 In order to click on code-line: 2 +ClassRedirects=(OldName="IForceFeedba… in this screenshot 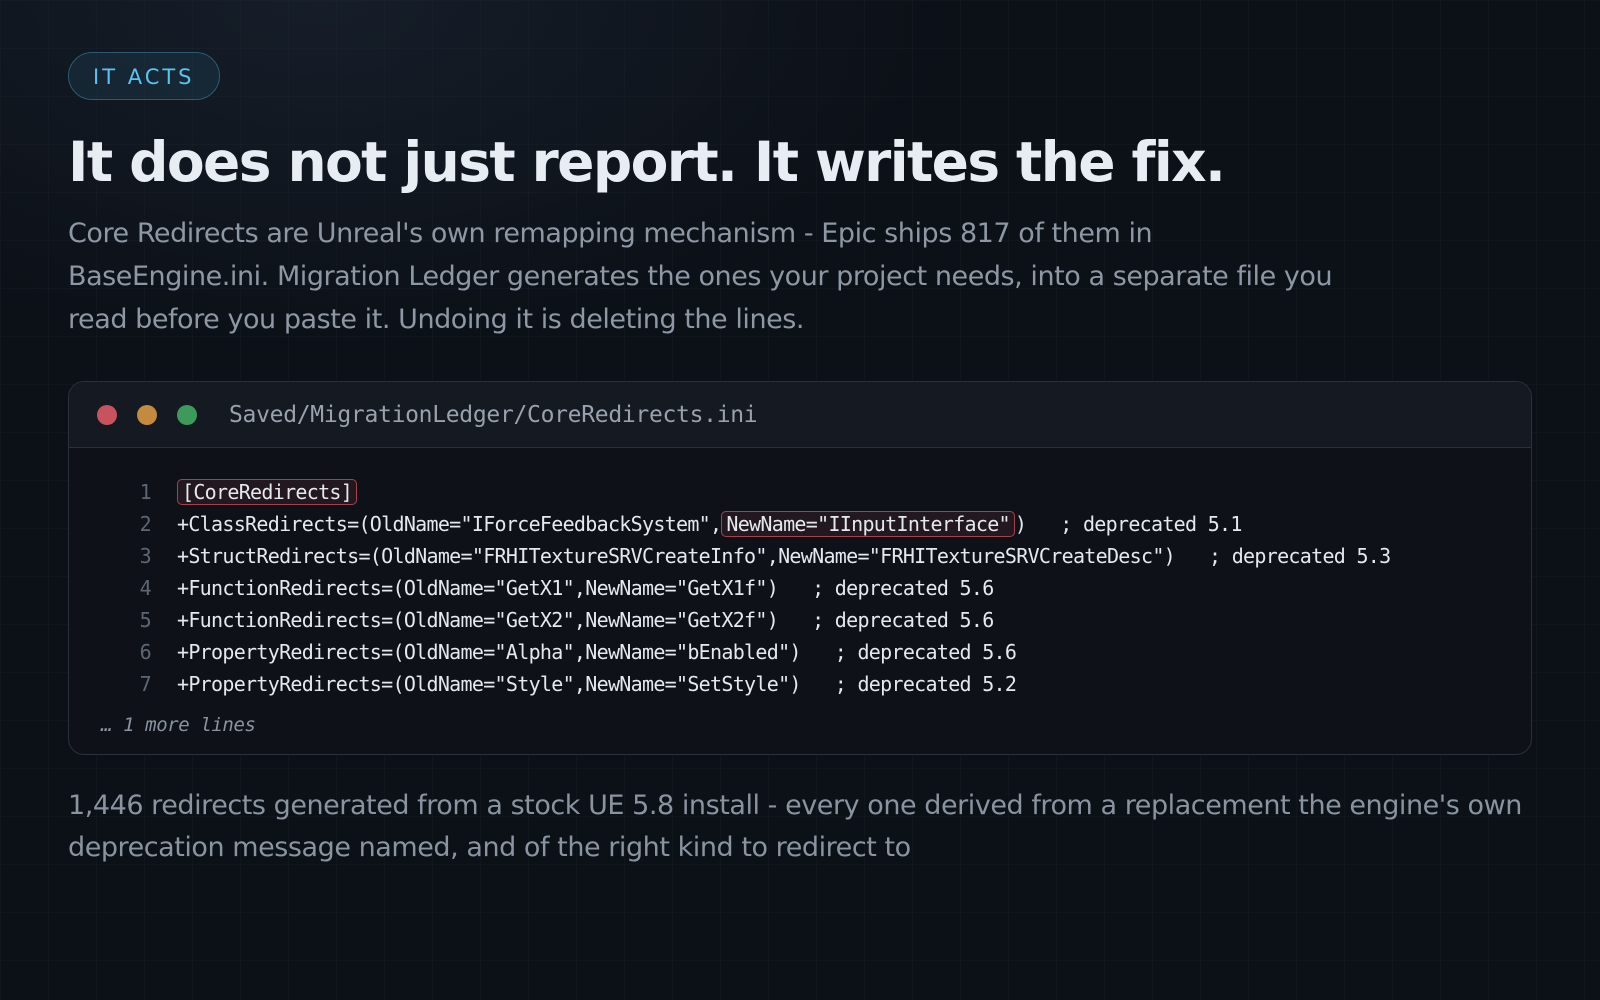, I will do `click(800, 524)`.